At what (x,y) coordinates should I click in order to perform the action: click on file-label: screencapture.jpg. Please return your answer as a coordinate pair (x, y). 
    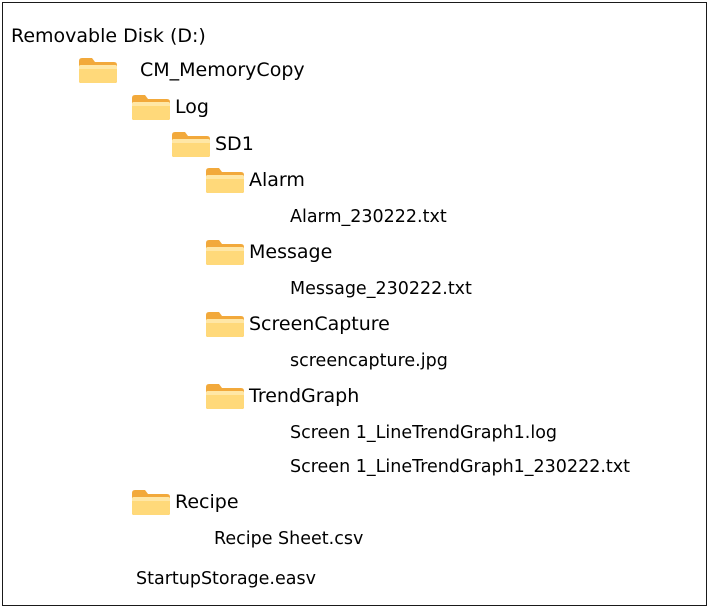
    Looking at the image, I should click on (369, 361).